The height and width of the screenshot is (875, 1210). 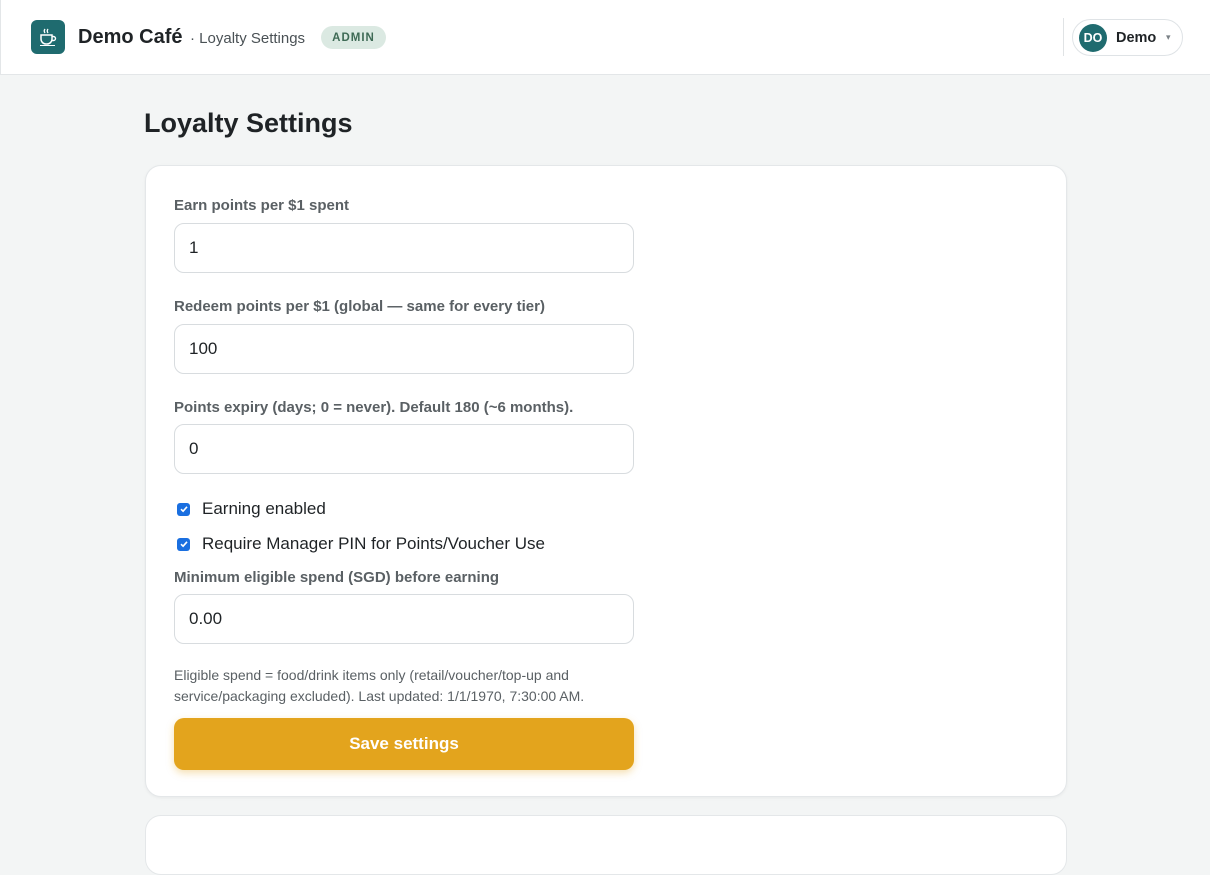 What do you see at coordinates (404, 619) in the screenshot?
I see `min-spend-input` at bounding box center [404, 619].